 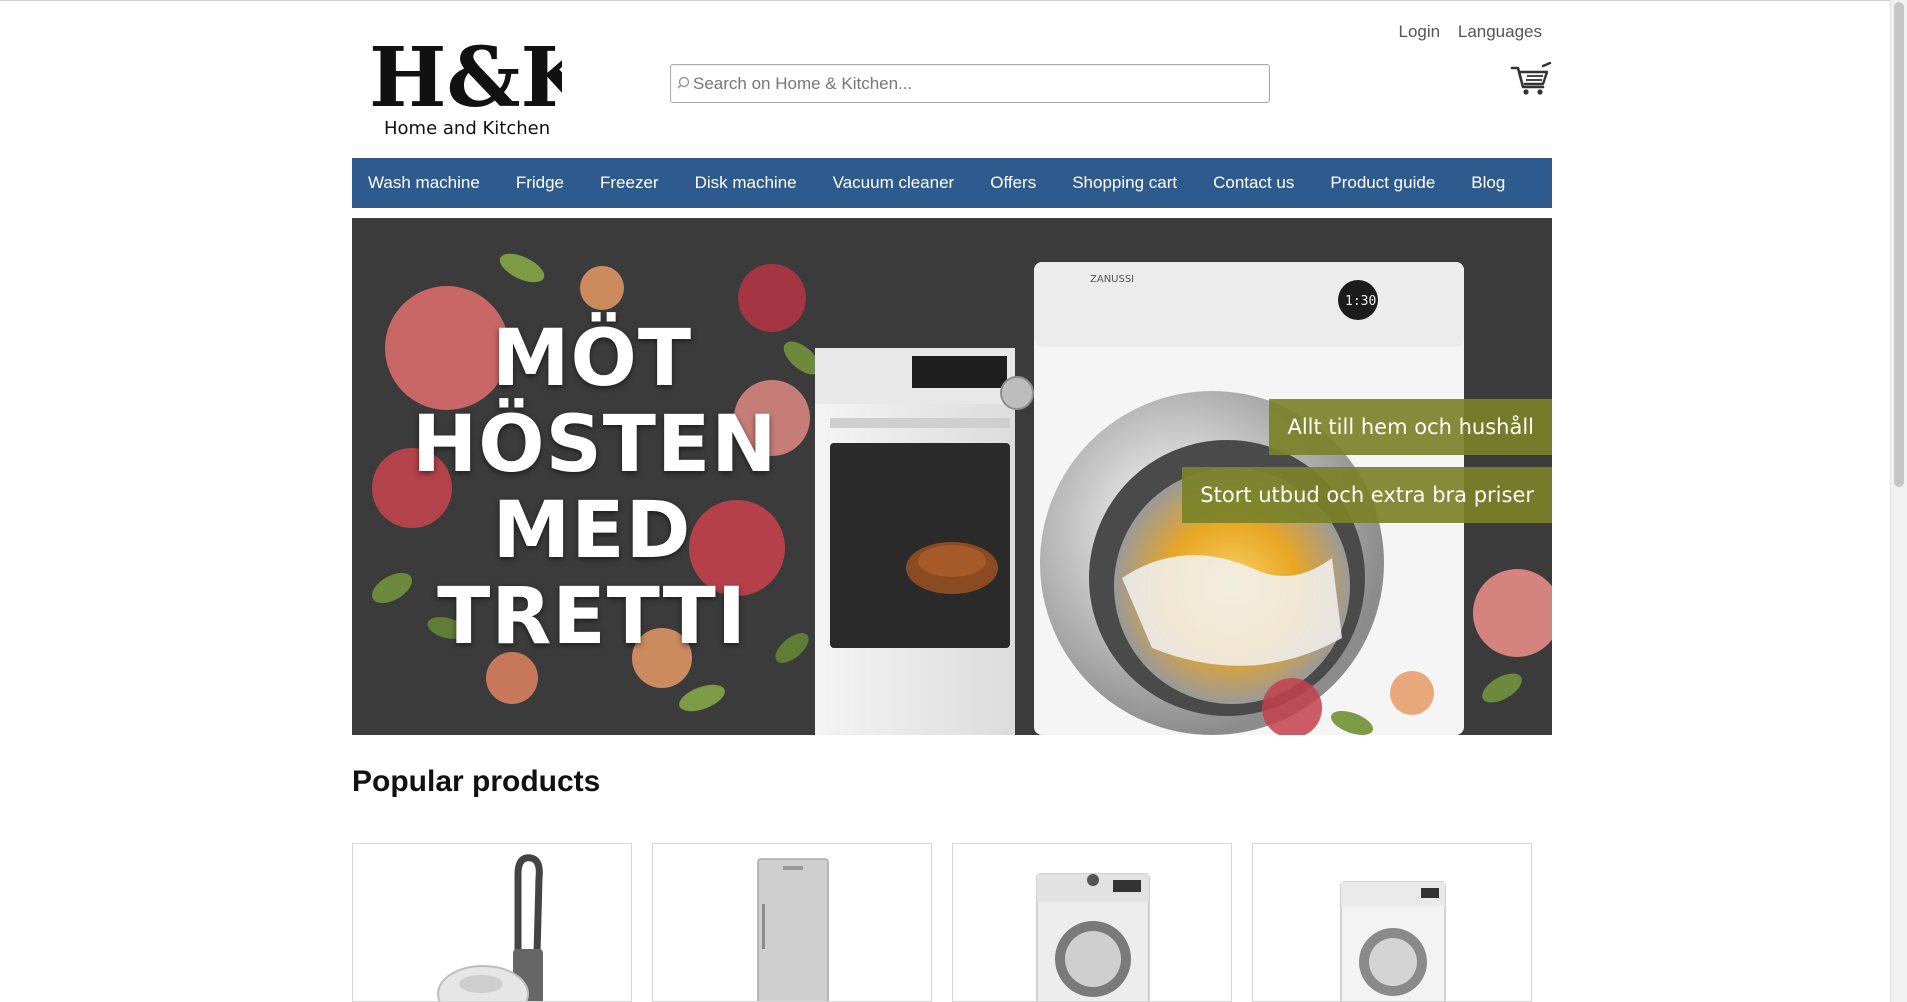 I want to click on product-card-vacuum, so click(x=492, y=922).